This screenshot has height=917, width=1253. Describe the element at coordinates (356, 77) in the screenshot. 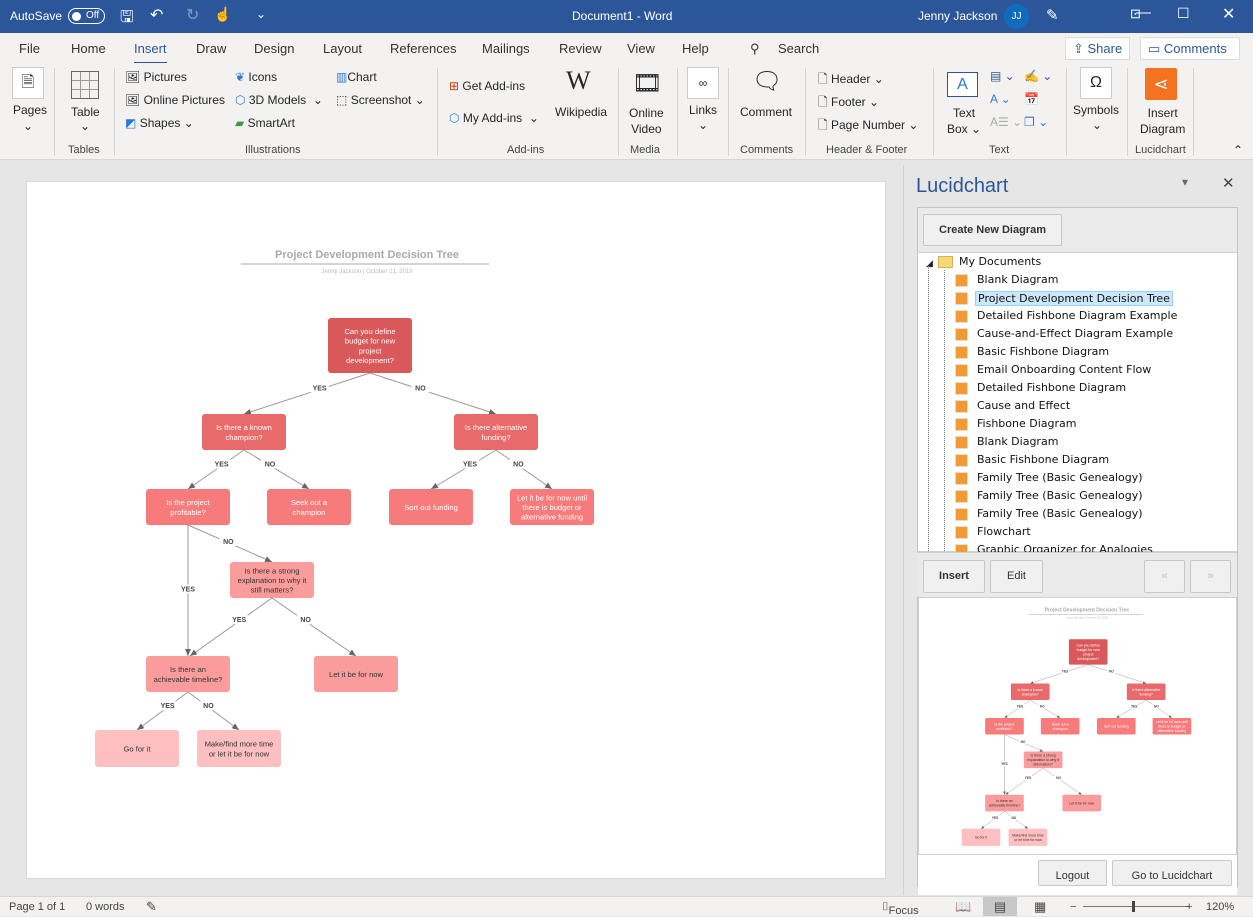

I see `chart-button: ▥Chart` at that location.